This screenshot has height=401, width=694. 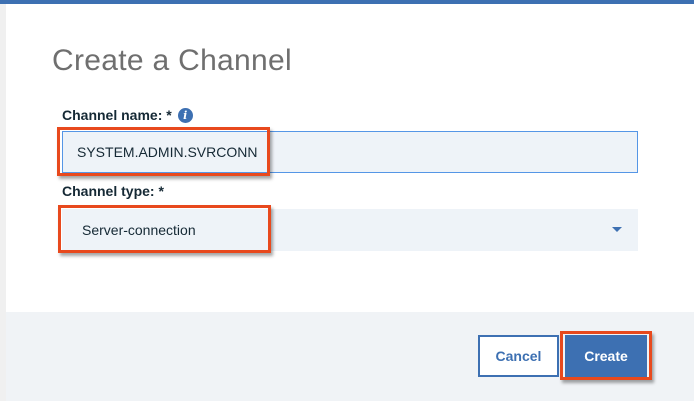 I want to click on create-button: Create, so click(x=606, y=356).